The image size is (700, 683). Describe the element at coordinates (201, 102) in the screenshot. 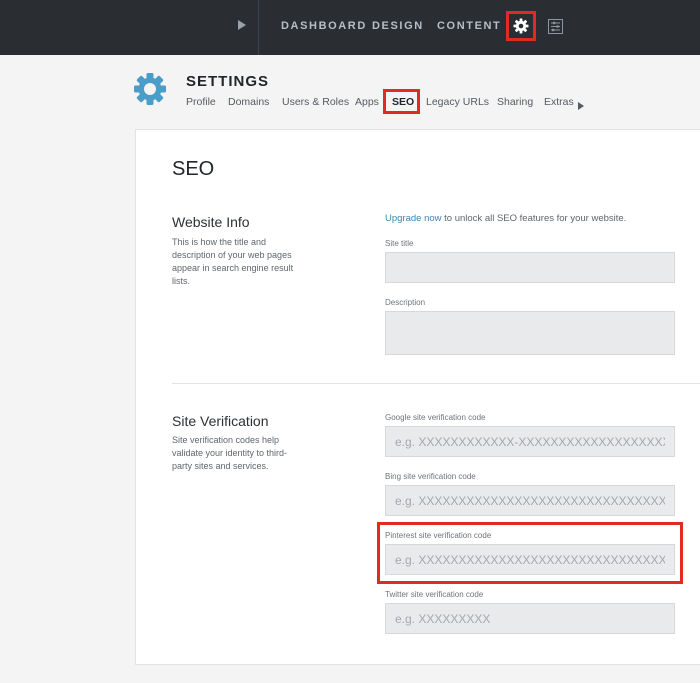

I see `tab-profile: Profile` at that location.